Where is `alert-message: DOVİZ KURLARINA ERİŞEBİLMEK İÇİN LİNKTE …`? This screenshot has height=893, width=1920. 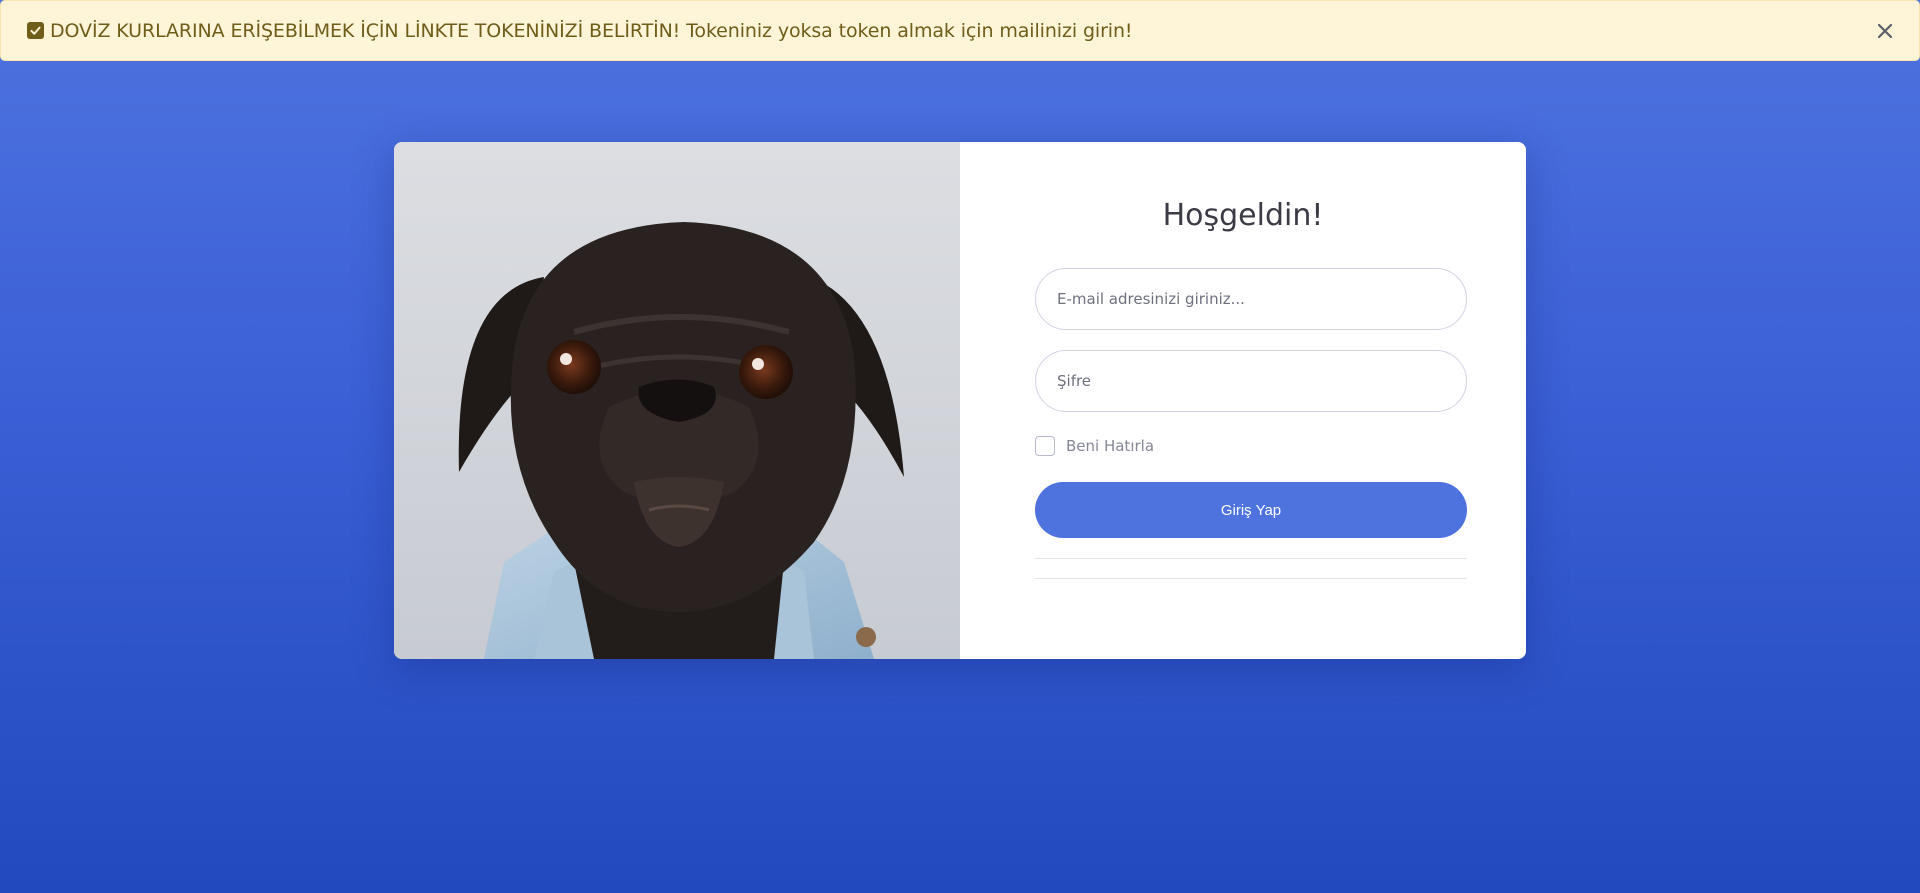
alert-message: DOVİZ KURLARINA ERİŞEBİLMEK İÇİN LİNKTE … is located at coordinates (591, 30).